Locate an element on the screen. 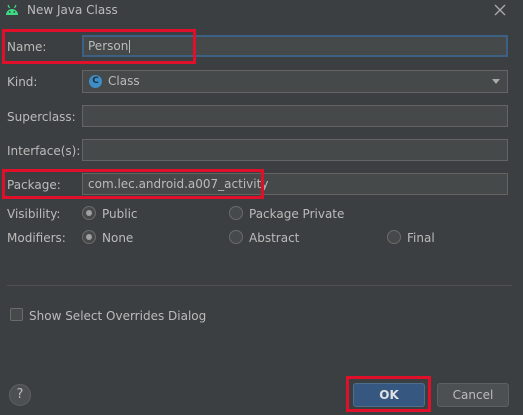  text-caret is located at coordinates (130, 46).